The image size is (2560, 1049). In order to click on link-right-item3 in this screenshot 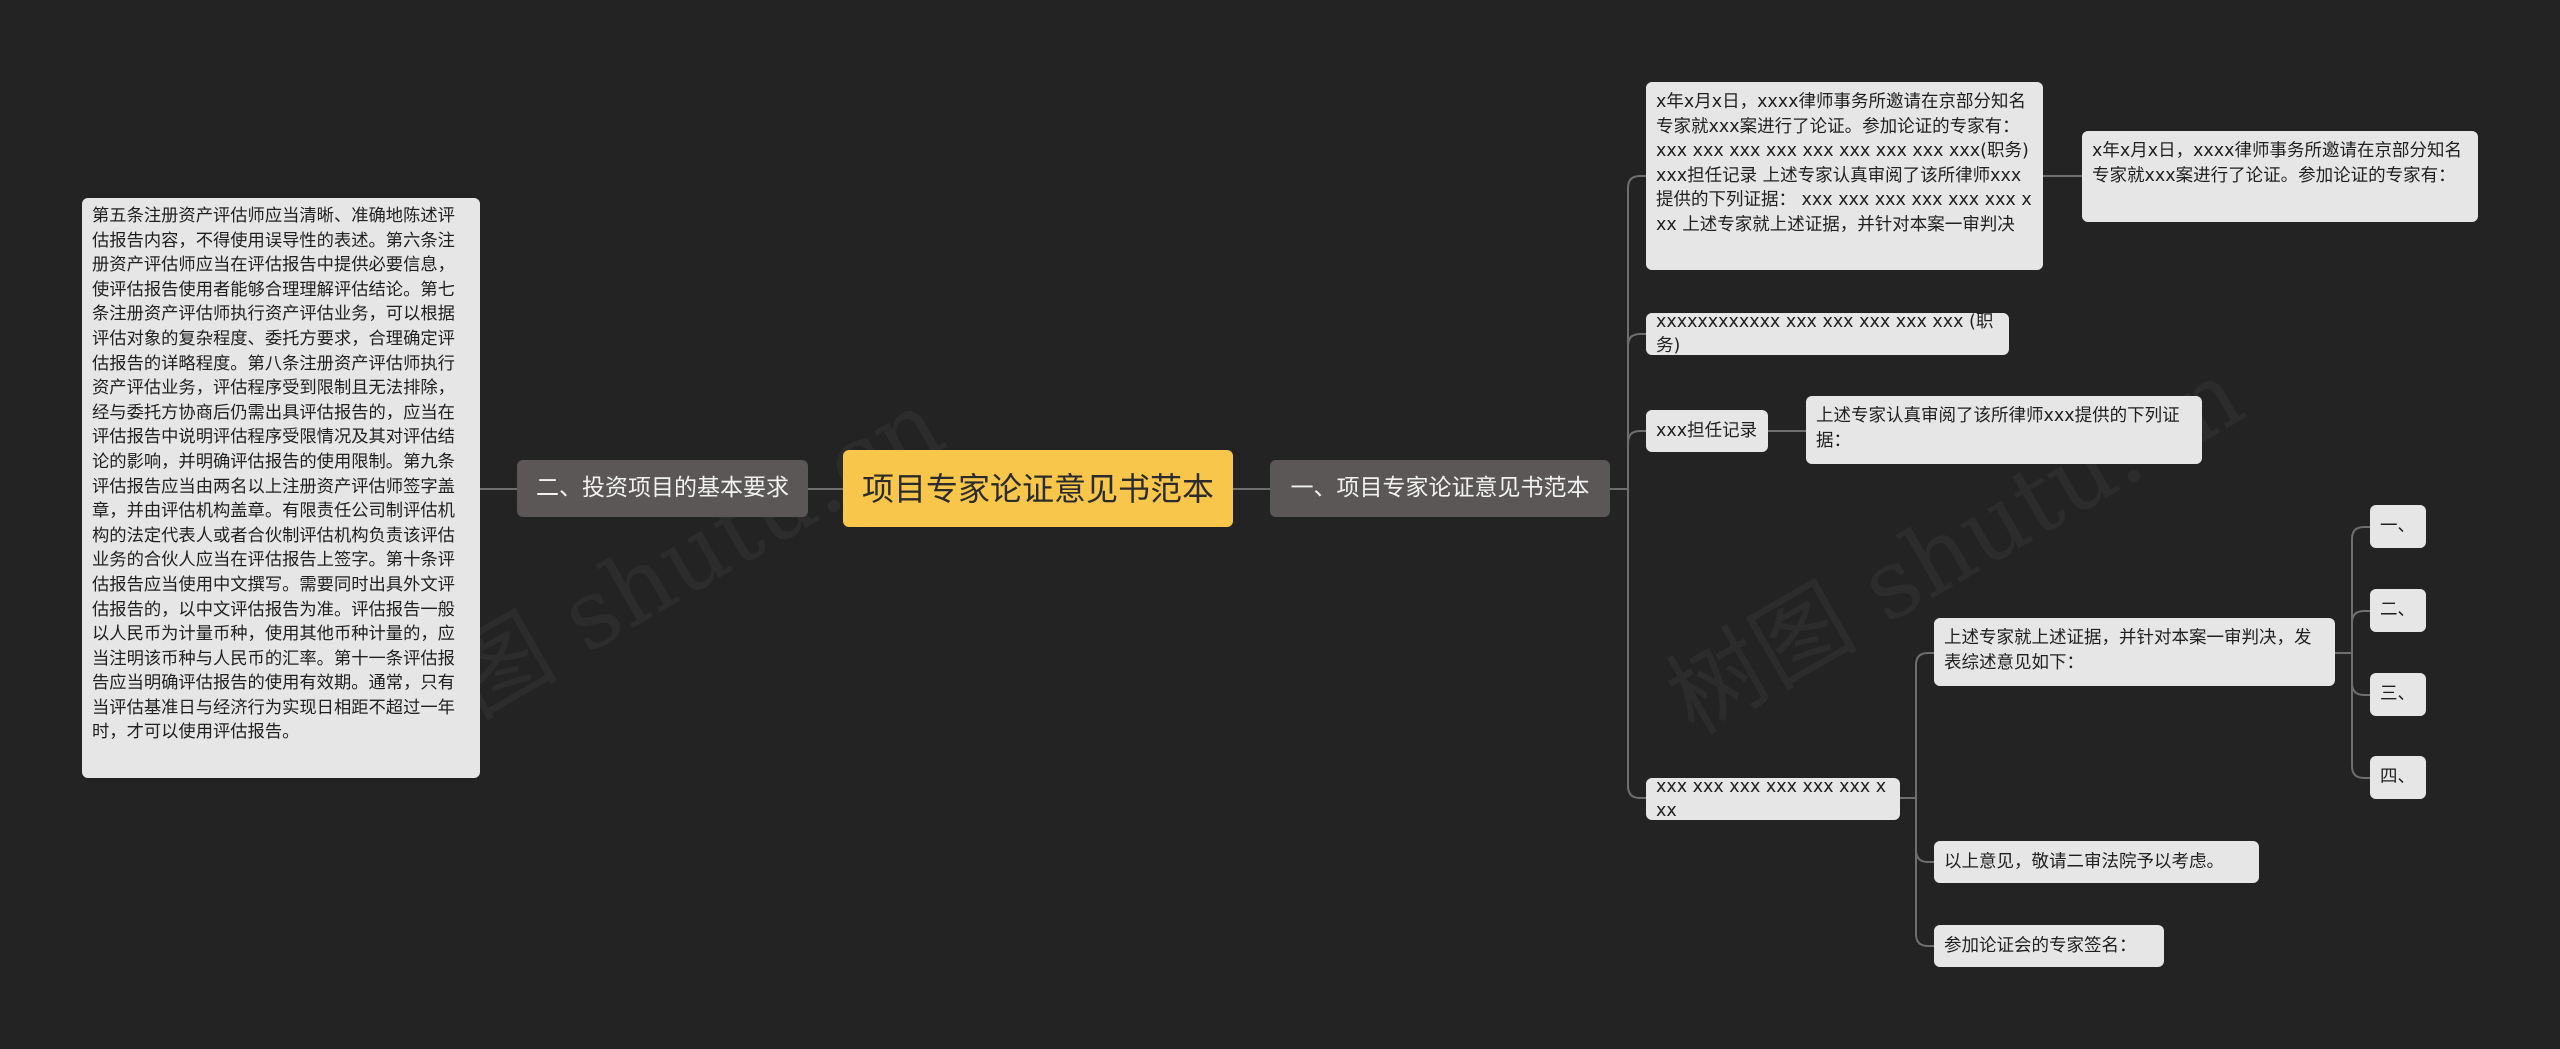, I will do `click(1636, 459)`.